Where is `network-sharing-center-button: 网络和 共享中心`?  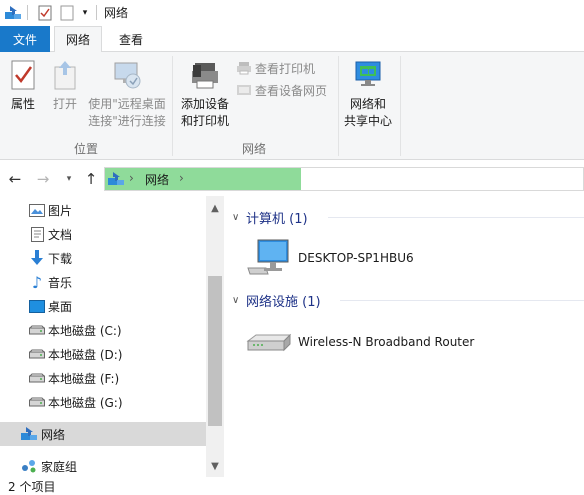 network-sharing-center-button: 网络和 共享中心 is located at coordinates (368, 94).